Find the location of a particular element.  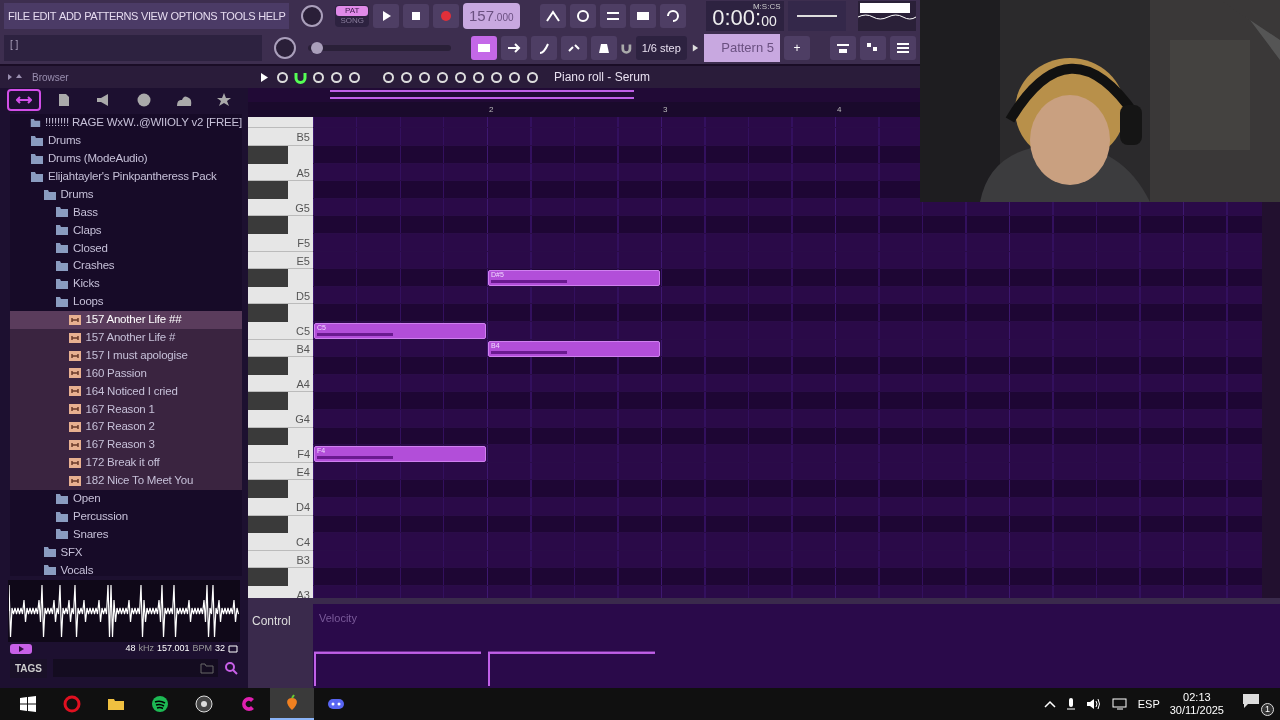

key-label: C5 is located at coordinates (302, 331).